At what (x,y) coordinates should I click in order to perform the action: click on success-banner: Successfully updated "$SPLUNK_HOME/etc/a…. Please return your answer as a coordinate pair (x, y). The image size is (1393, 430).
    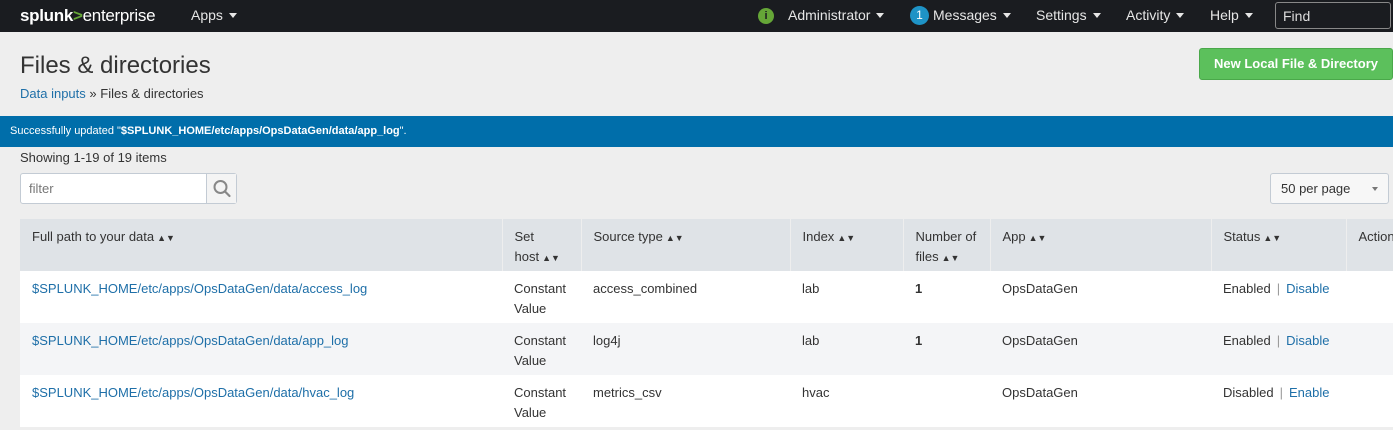
    Looking at the image, I should click on (696, 131).